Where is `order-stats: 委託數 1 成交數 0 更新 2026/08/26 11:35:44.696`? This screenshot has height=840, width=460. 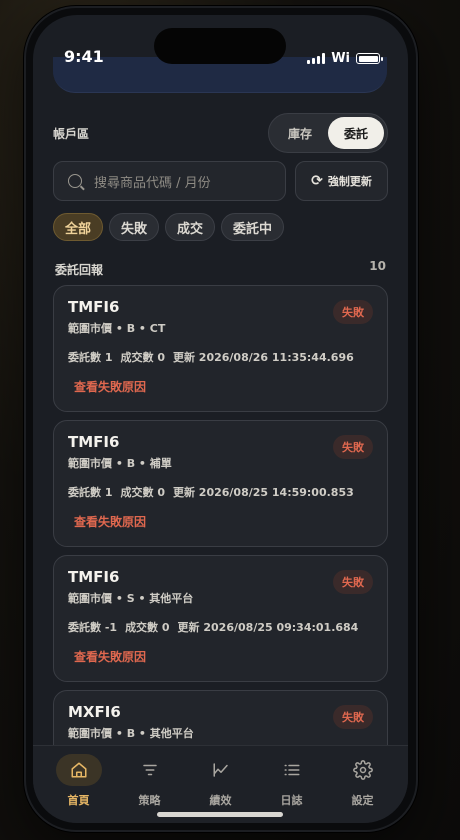
order-stats: 委託數 1 成交數 0 更新 2026/08/26 11:35:44.696 is located at coordinates (220, 357).